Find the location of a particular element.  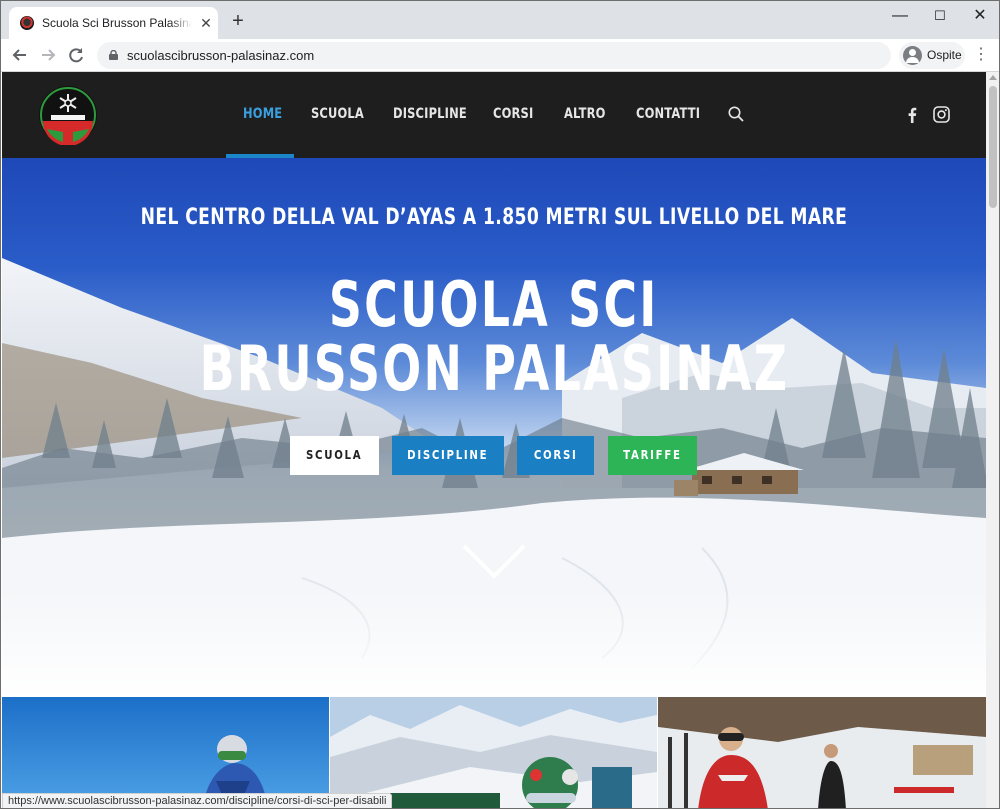

new-tab-button: + is located at coordinates (238, 21).